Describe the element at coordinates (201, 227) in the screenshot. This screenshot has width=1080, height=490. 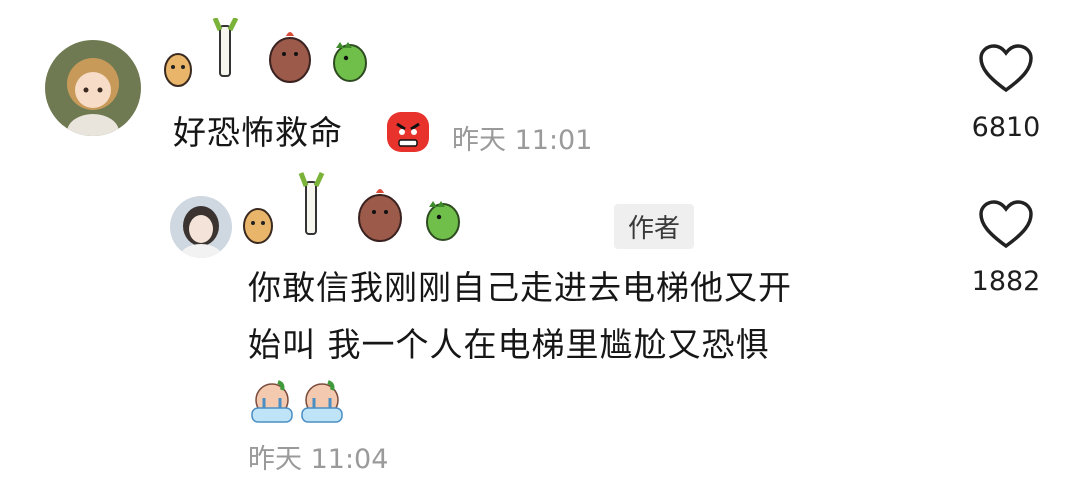
I see `avatar-author` at that location.